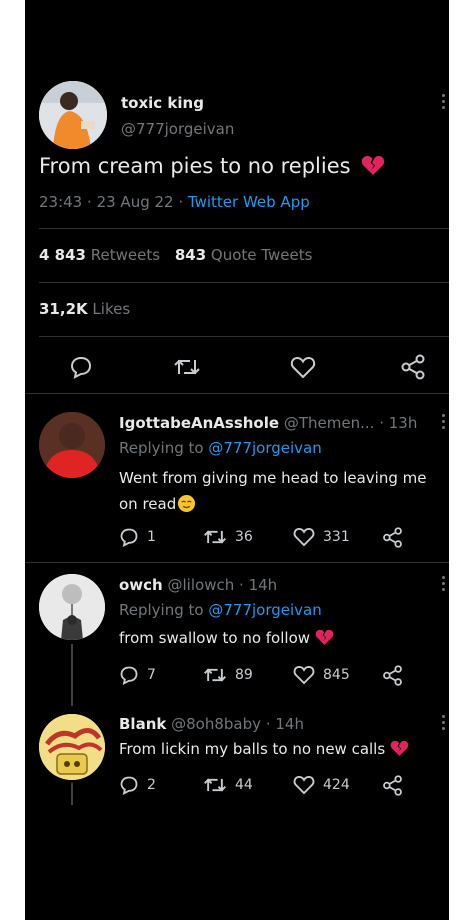 The width and height of the screenshot is (474, 920). What do you see at coordinates (272, 504) in the screenshot?
I see `reply-text-line-2: on read` at bounding box center [272, 504].